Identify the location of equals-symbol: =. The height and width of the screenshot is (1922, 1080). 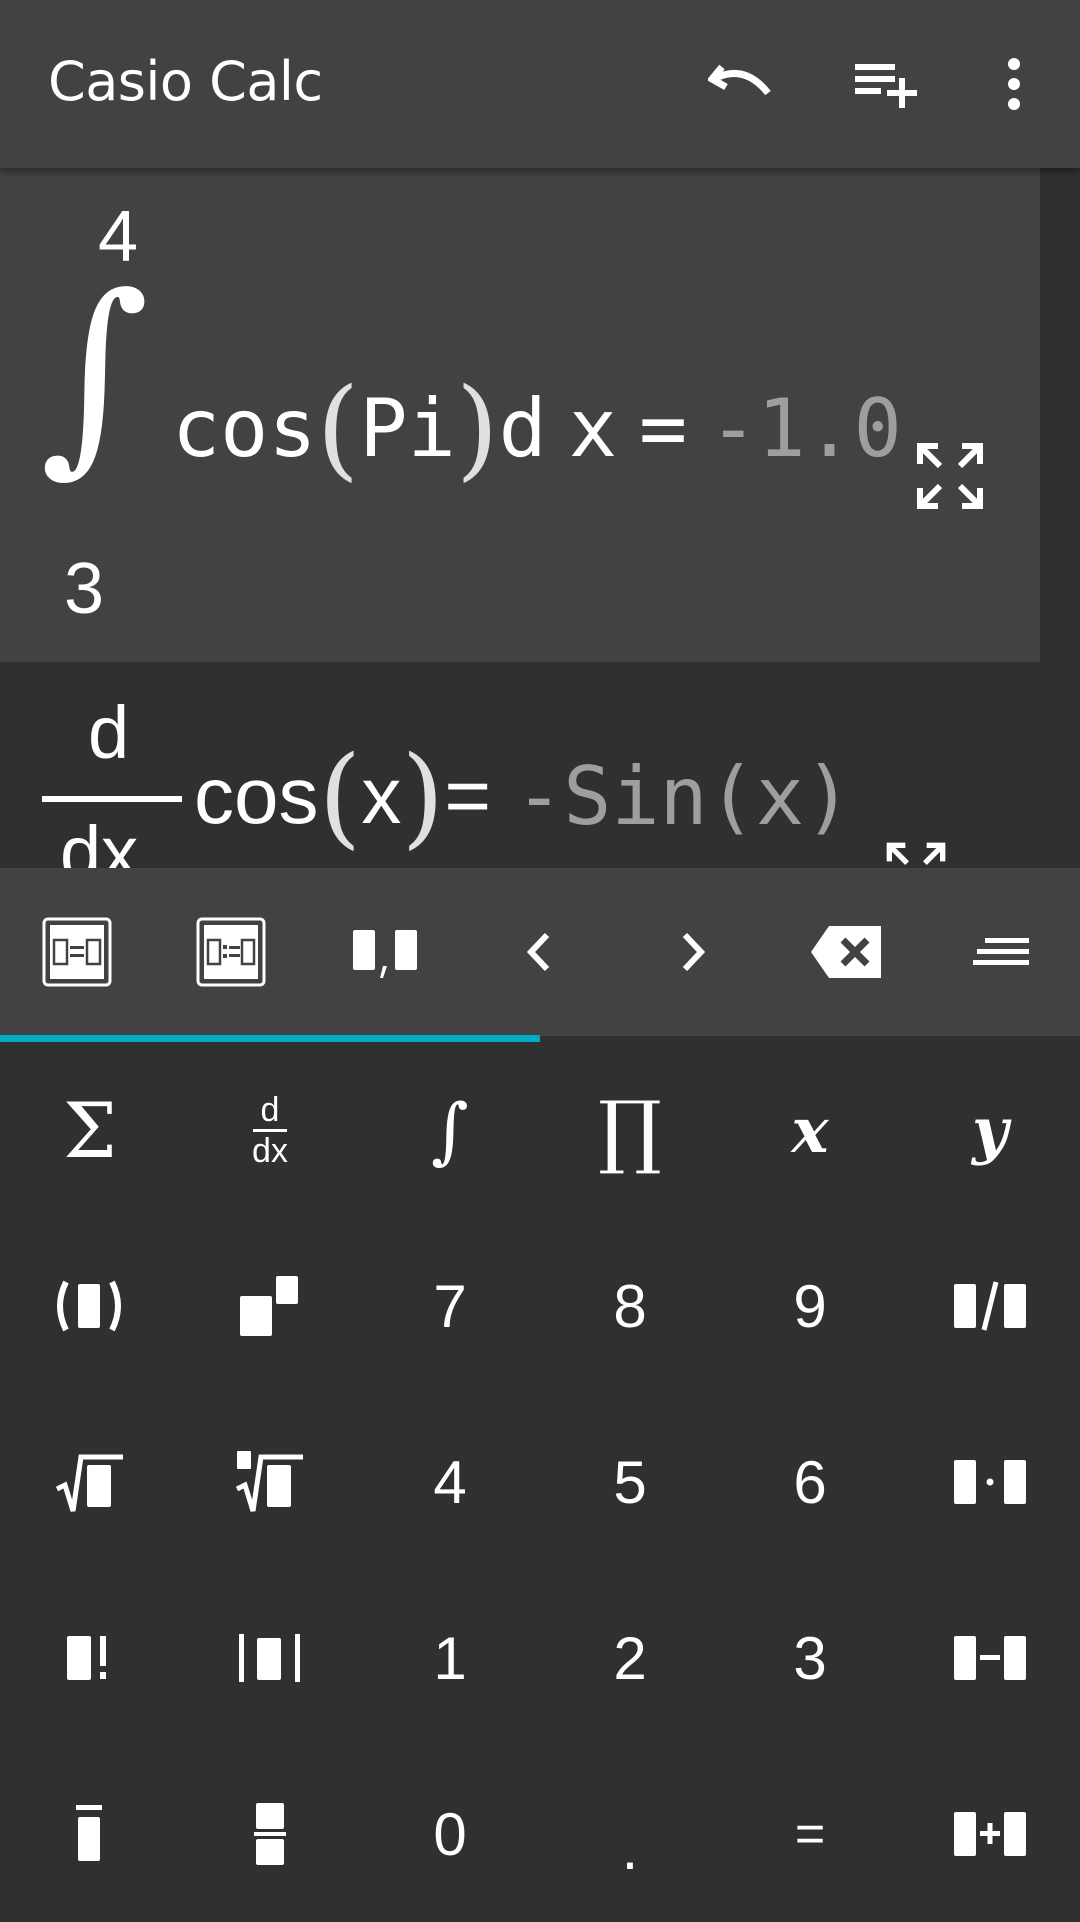
(810, 1834).